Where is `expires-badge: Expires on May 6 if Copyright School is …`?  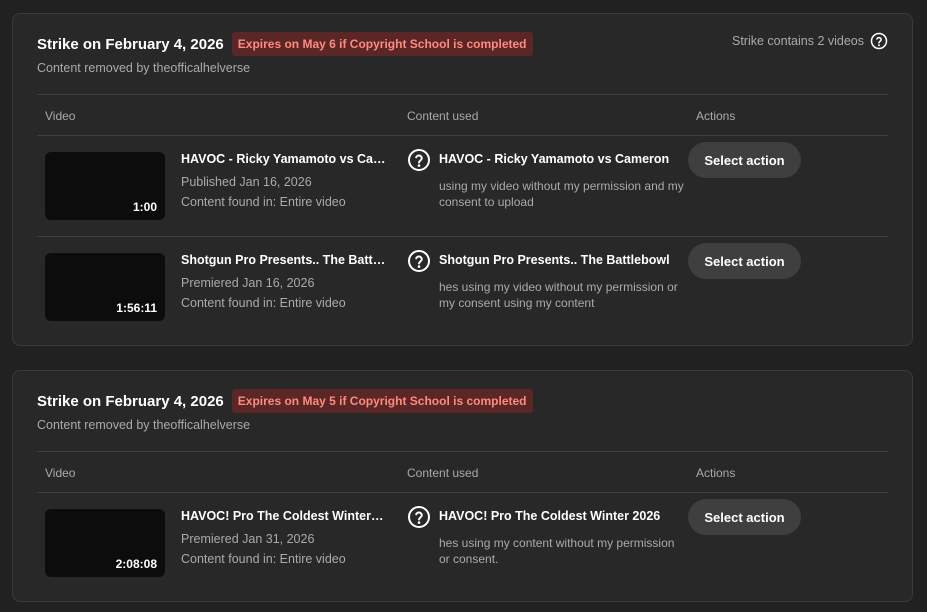 expires-badge: Expires on May 6 if Copyright School is … is located at coordinates (382, 44).